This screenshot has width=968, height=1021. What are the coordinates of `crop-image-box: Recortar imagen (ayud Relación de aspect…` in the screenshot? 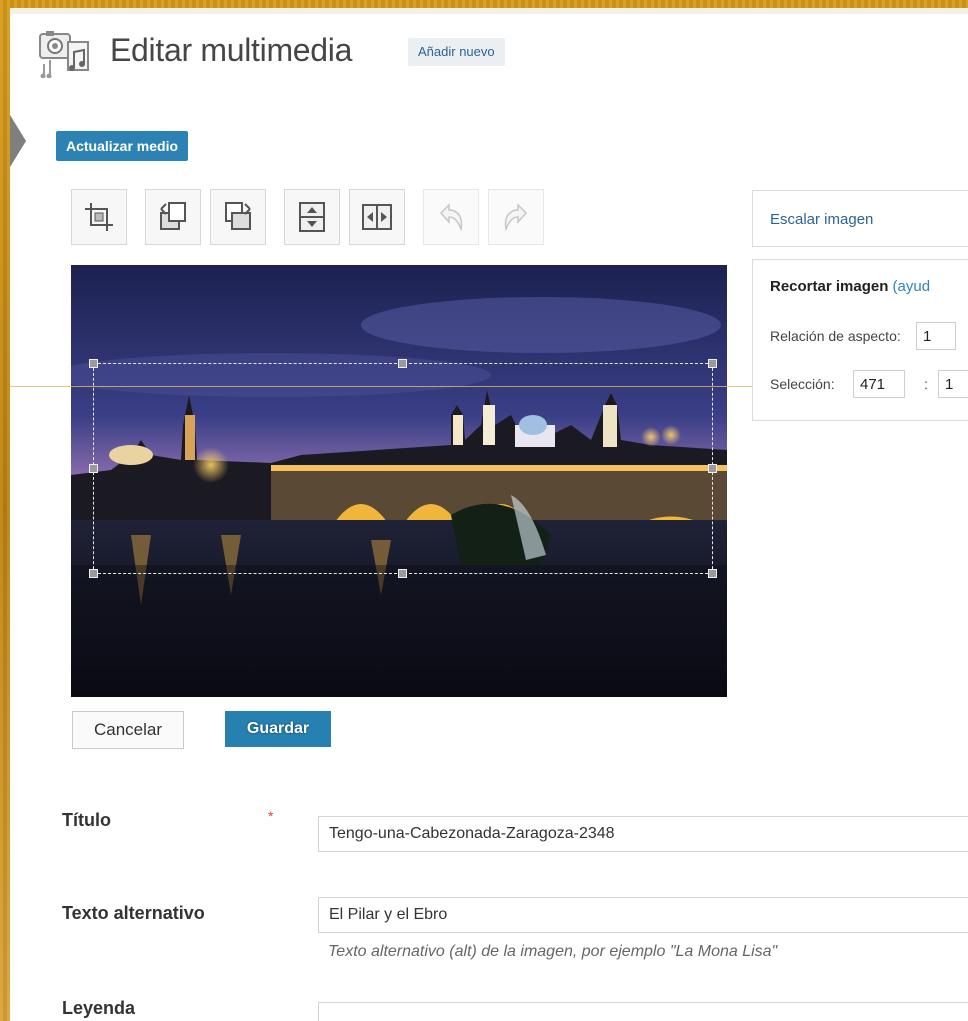 It's located at (860, 340).